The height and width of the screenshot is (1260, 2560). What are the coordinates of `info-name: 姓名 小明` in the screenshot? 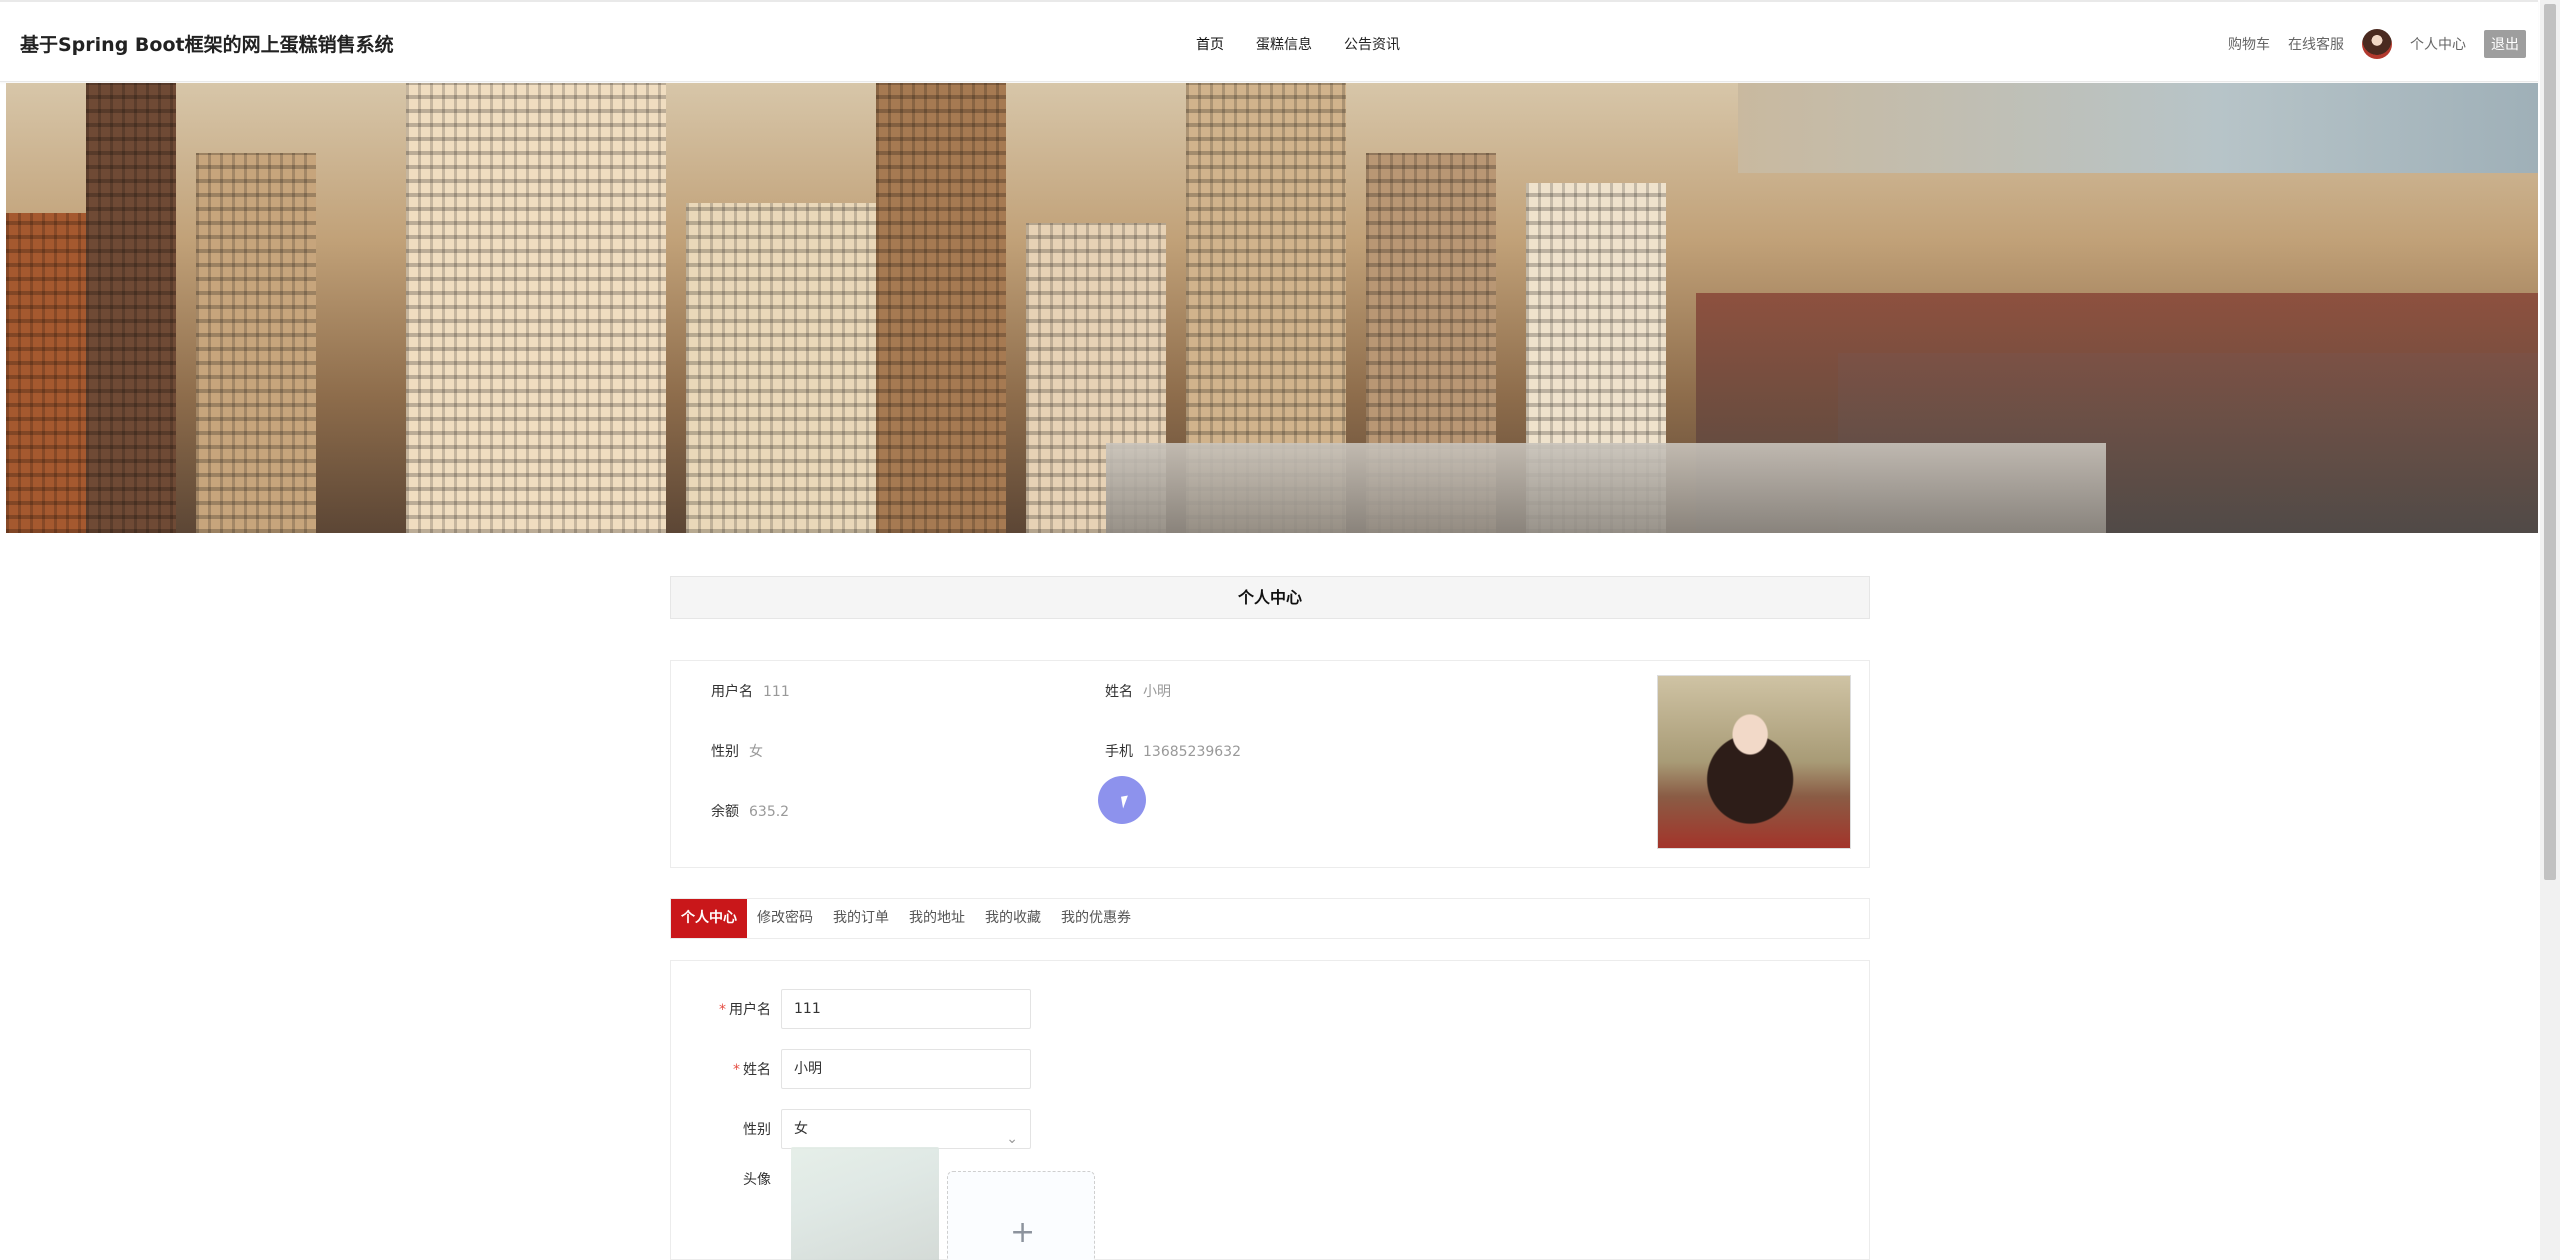 It's located at (1138, 691).